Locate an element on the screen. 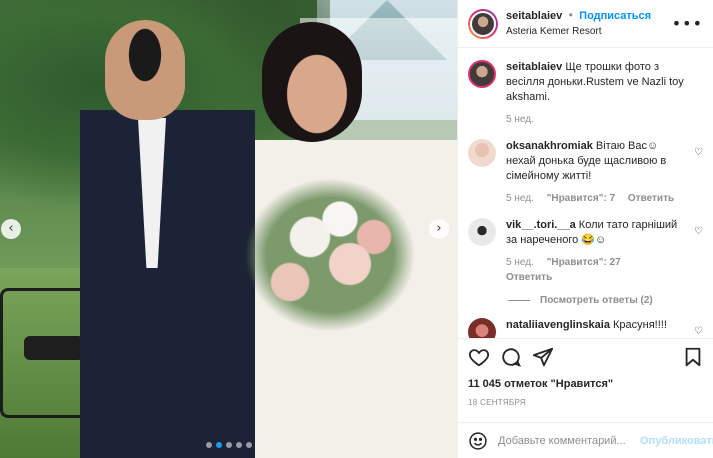 This screenshot has width=713, height=458. author-avatar is located at coordinates (483, 23).